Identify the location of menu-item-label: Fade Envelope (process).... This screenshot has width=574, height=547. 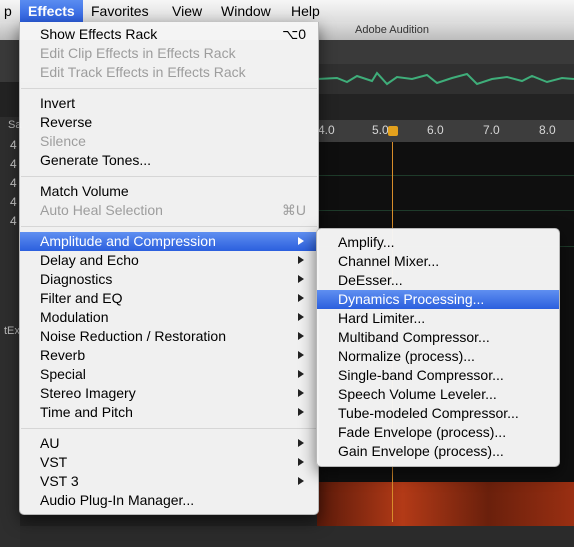
(422, 432).